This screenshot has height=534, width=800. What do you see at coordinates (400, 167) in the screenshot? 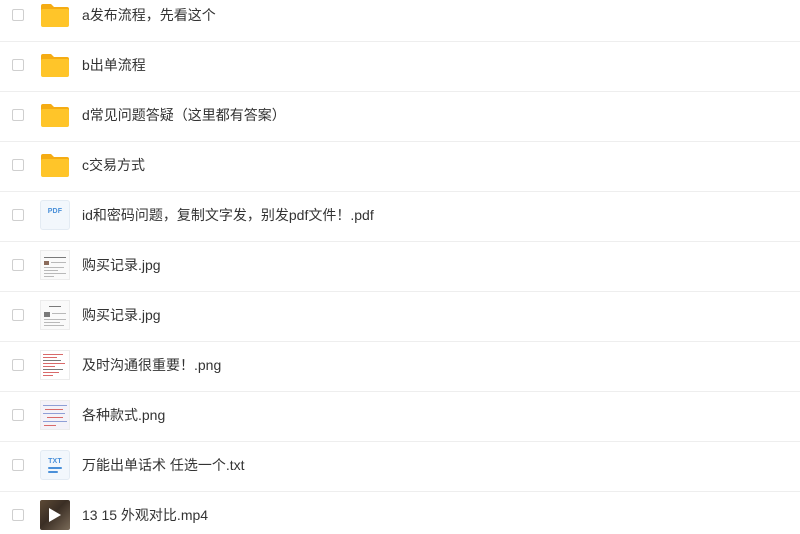
I see `file-row: c交易方式` at bounding box center [400, 167].